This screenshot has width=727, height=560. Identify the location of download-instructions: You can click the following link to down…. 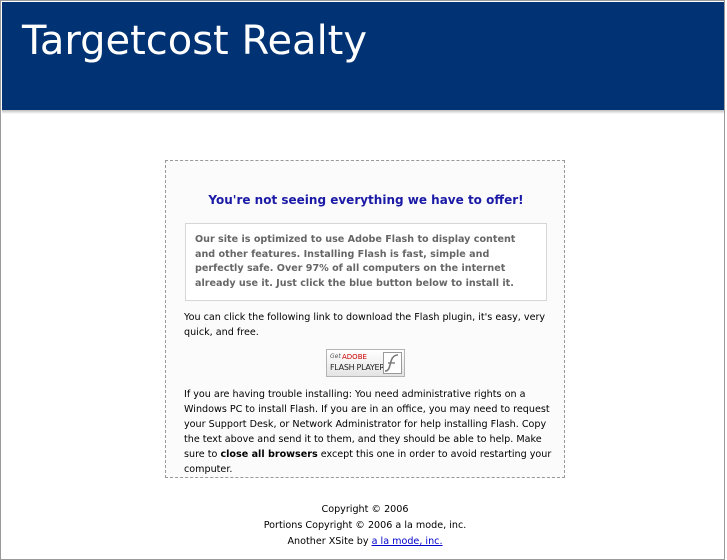
(365, 325).